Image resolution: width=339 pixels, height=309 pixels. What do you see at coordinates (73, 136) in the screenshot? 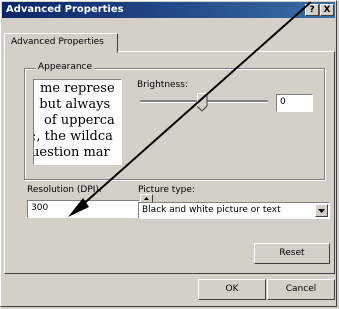
I see `preview-line: ;, the wildca` at bounding box center [73, 136].